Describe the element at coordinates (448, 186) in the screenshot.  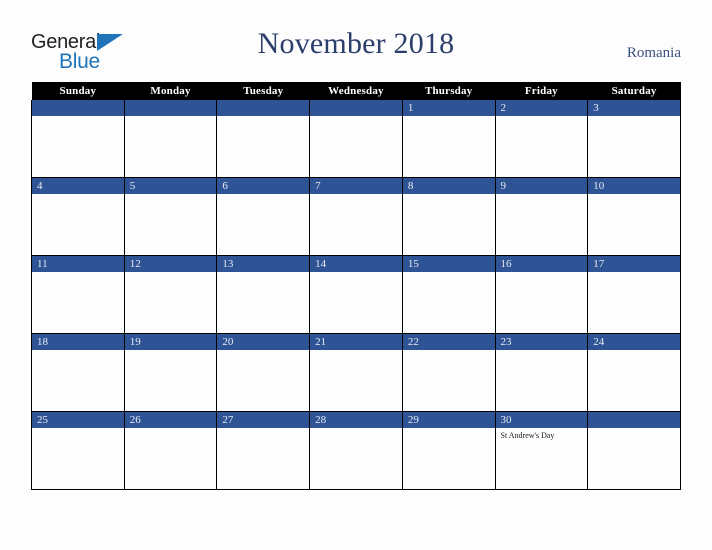
I see `day-number: 8` at that location.